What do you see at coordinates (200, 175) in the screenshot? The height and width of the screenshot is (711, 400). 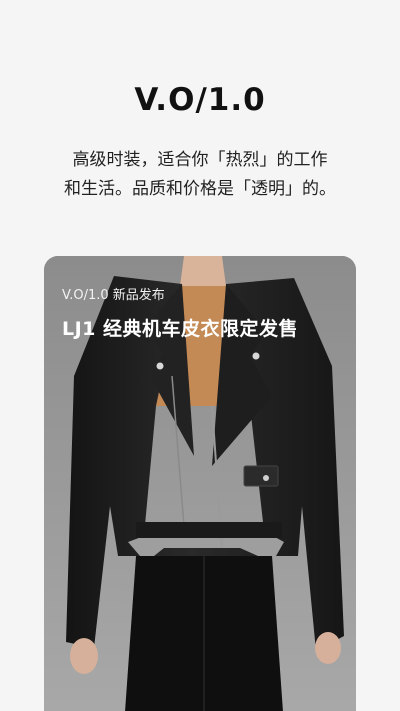 I see `tagline: 高级时装，适合你「热烈」的工作 和生活。品质和价格是「透明」的。` at bounding box center [200, 175].